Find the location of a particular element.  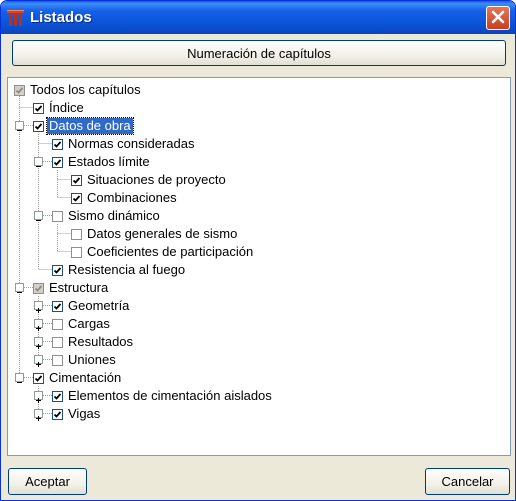

tree-node-uniones: Uniones is located at coordinates (85, 360).